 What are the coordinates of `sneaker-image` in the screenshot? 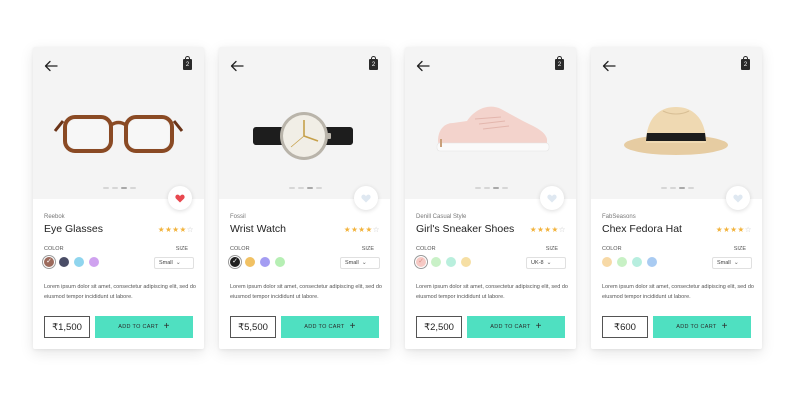 It's located at (493, 129).